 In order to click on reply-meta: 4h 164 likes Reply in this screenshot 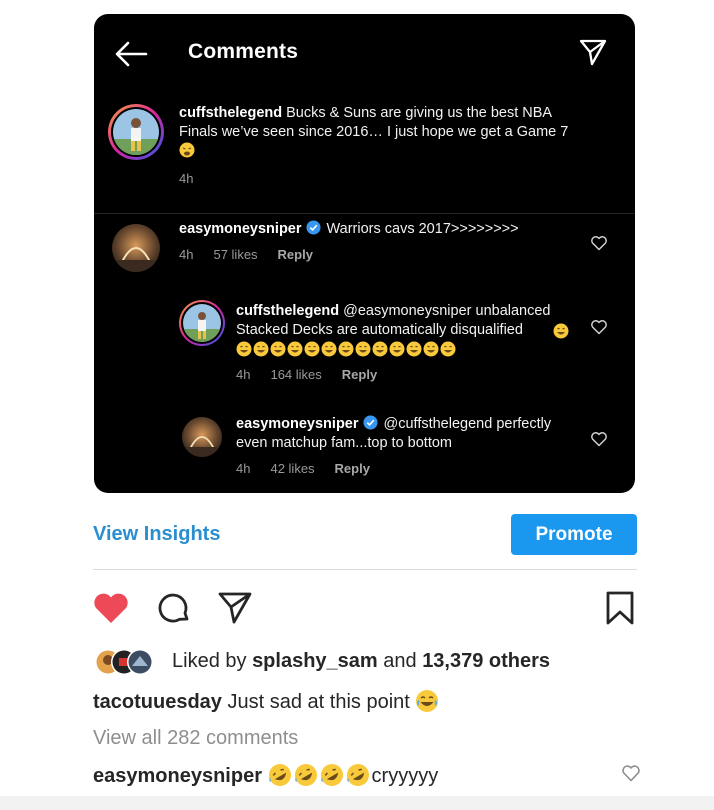, I will do `click(316, 374)`.